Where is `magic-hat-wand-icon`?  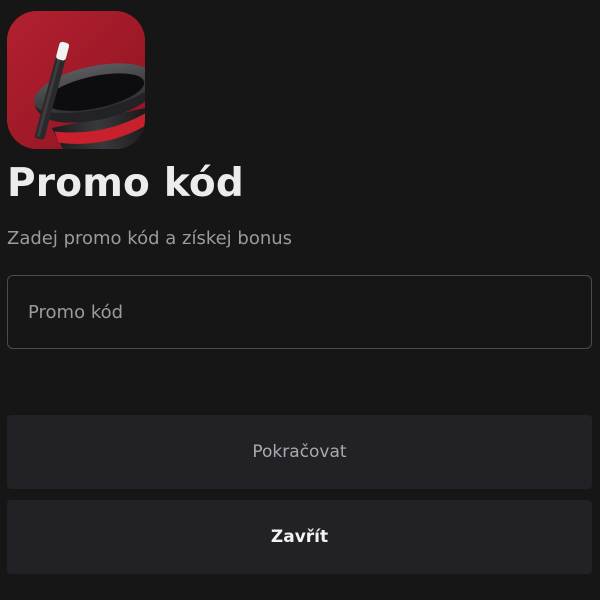 magic-hat-wand-icon is located at coordinates (76, 80).